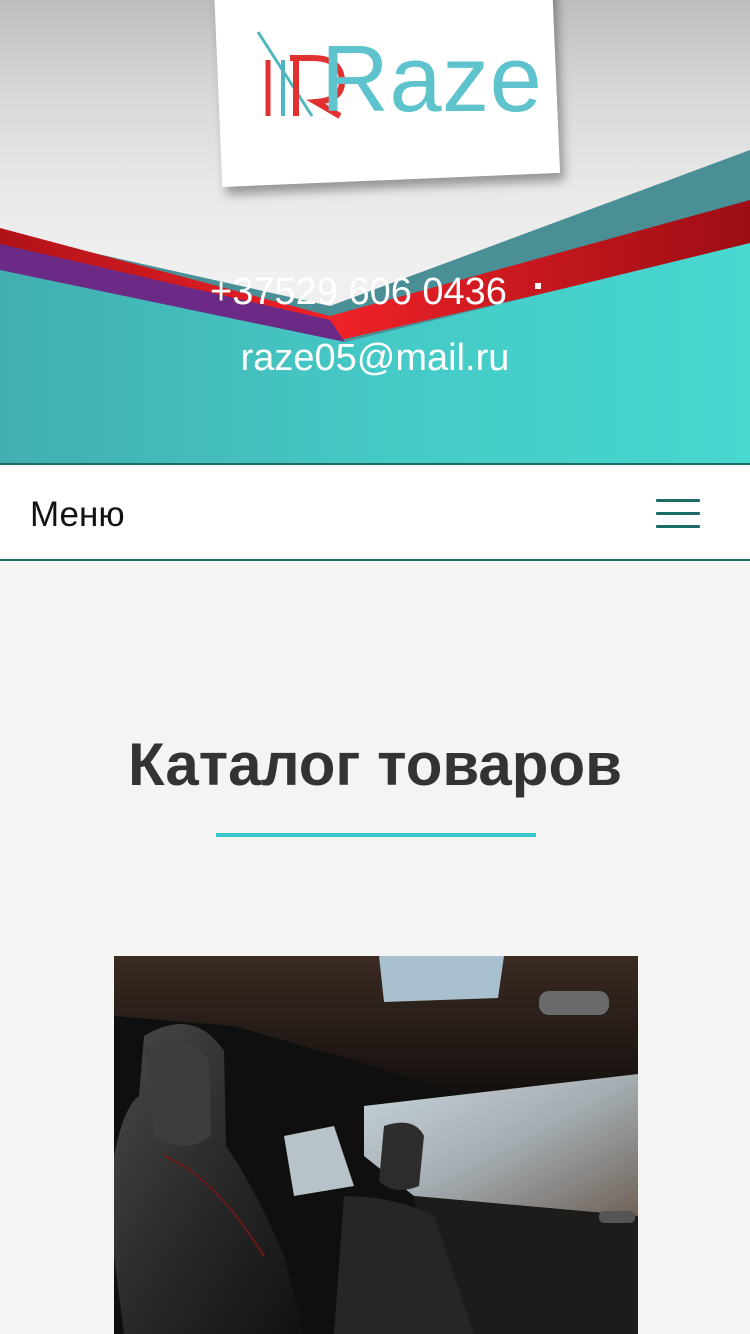  What do you see at coordinates (374, 764) in the screenshot?
I see `page-title: Каталог товаров` at bounding box center [374, 764].